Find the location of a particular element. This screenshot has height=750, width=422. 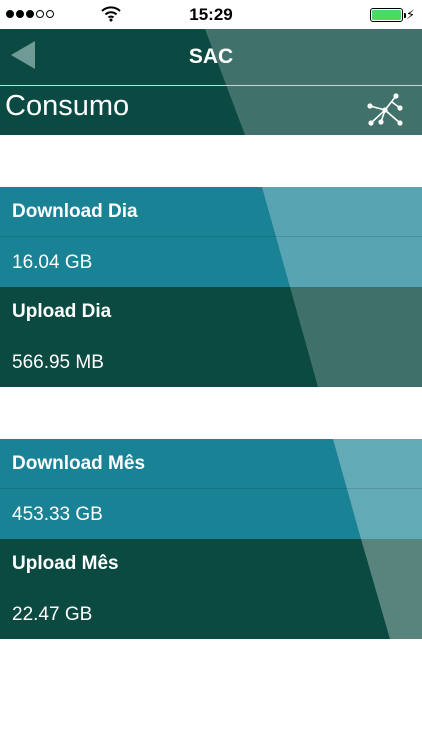

download-day-value: 16.04 GB is located at coordinates (52, 262).